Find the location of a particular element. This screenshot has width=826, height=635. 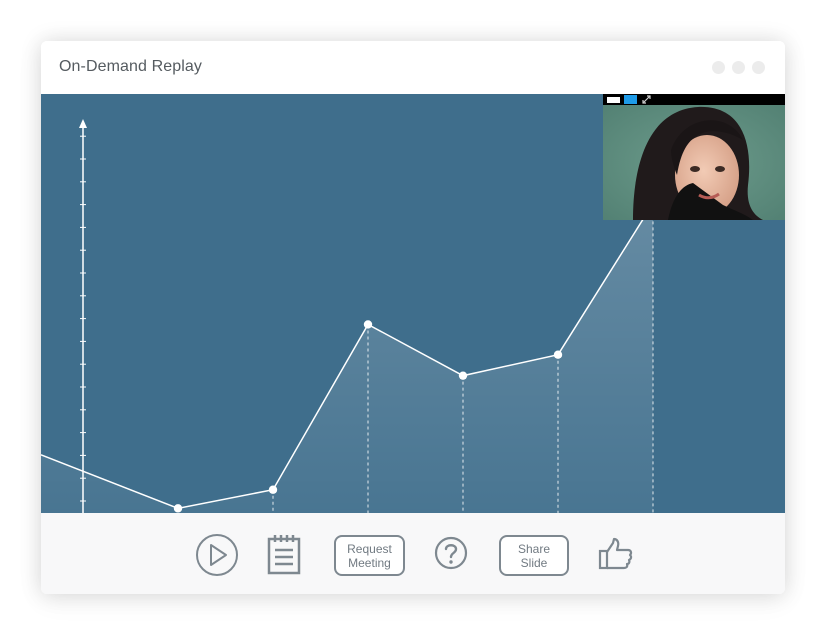

request-meeting-label: Request Meeting is located at coordinates (369, 555).